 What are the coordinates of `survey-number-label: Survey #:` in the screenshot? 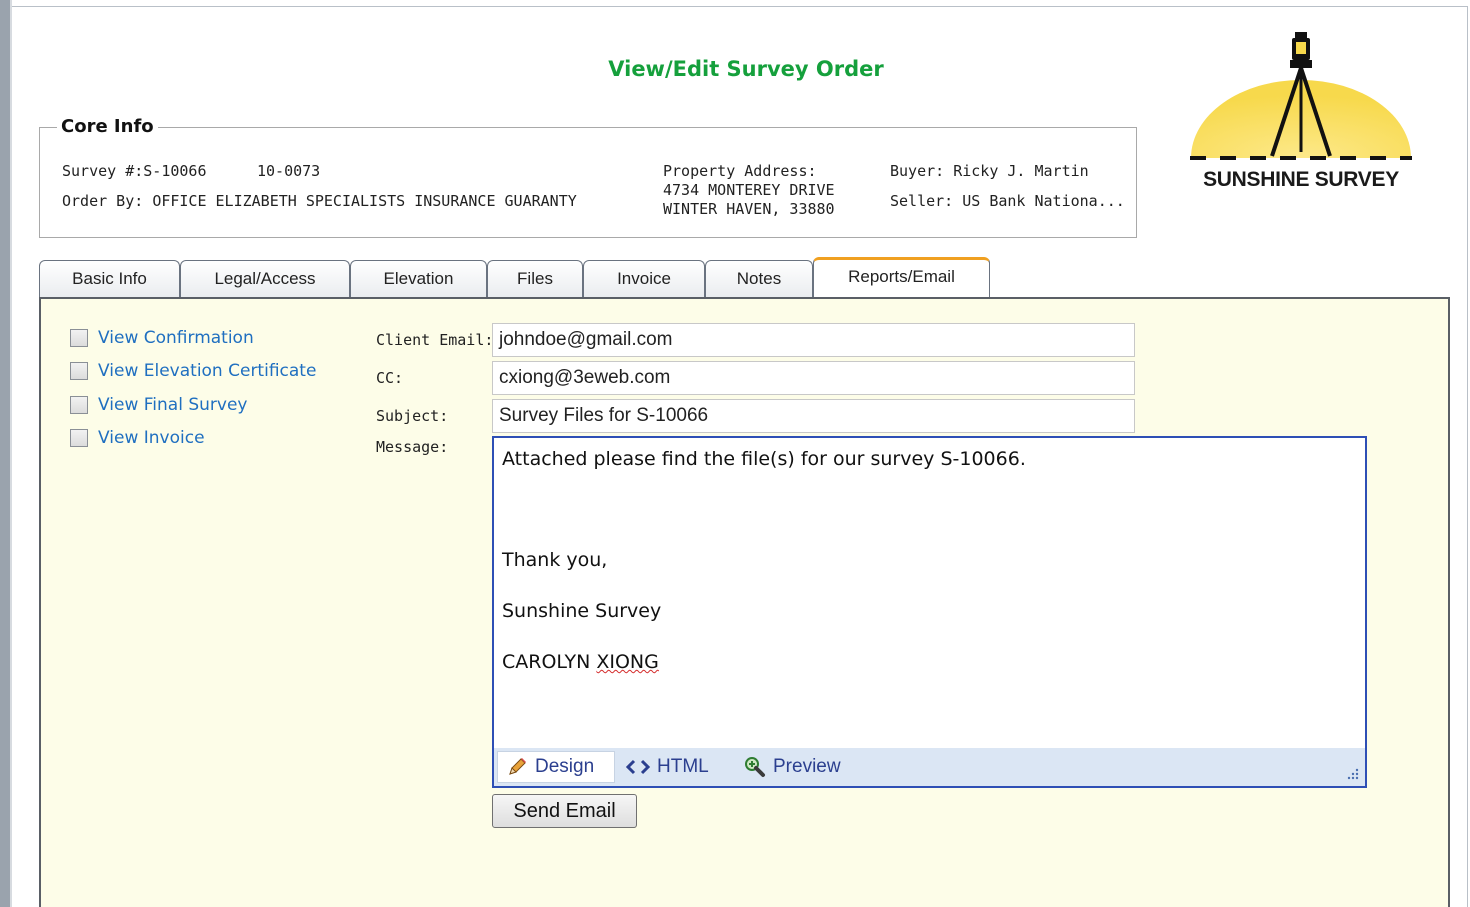 It's located at (103, 171).